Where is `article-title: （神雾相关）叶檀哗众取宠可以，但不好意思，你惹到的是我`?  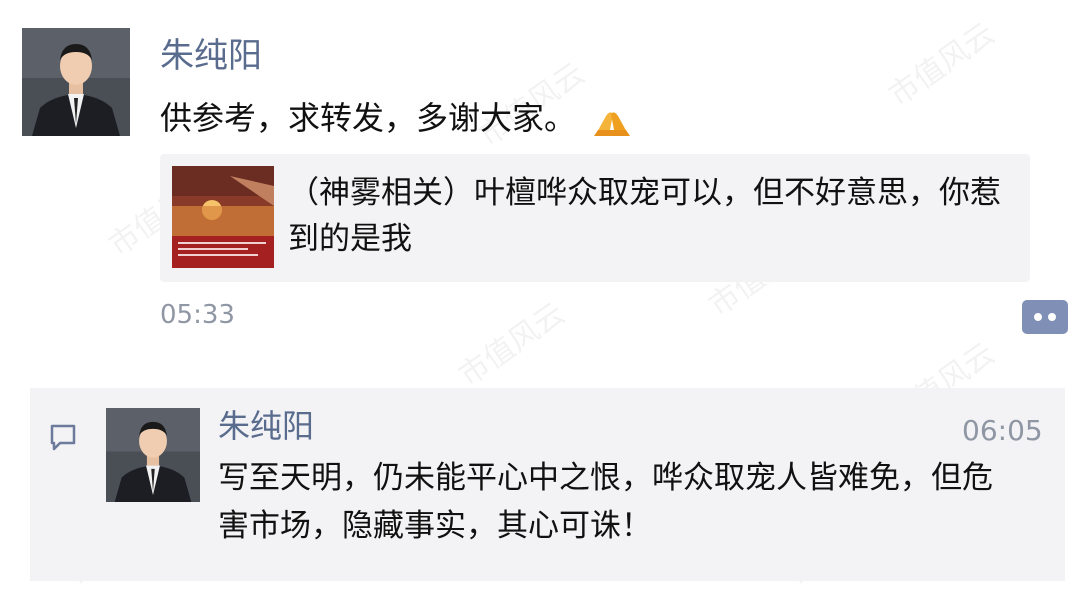 article-title: （神雾相关）叶檀哗众取宠可以，但不好意思，你惹到的是我 is located at coordinates (644, 216).